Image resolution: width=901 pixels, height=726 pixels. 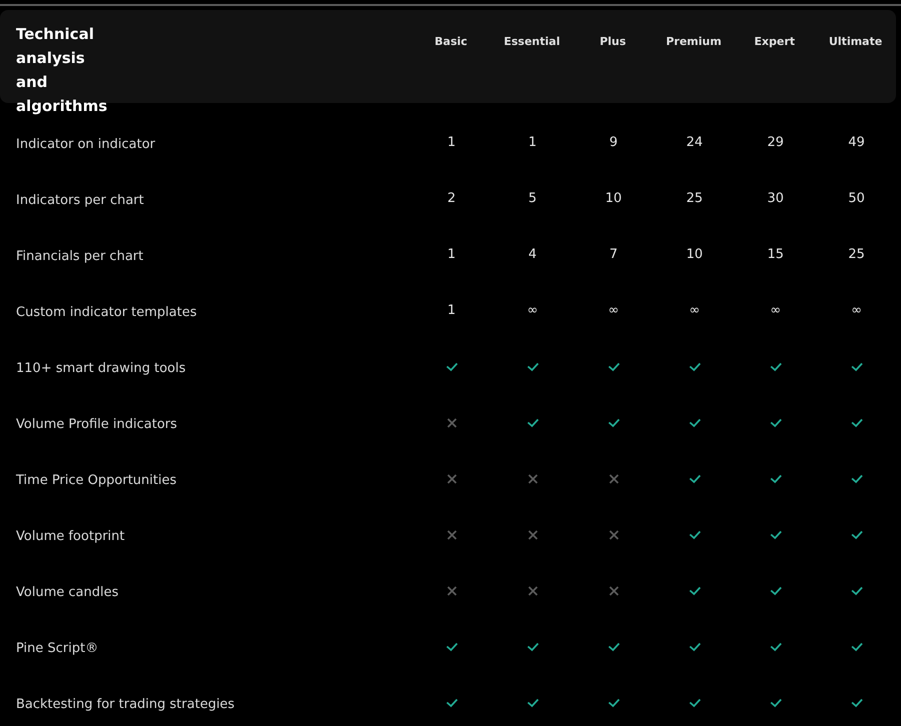 What do you see at coordinates (97, 424) in the screenshot?
I see `feature-label: Volume Profile indicators` at bounding box center [97, 424].